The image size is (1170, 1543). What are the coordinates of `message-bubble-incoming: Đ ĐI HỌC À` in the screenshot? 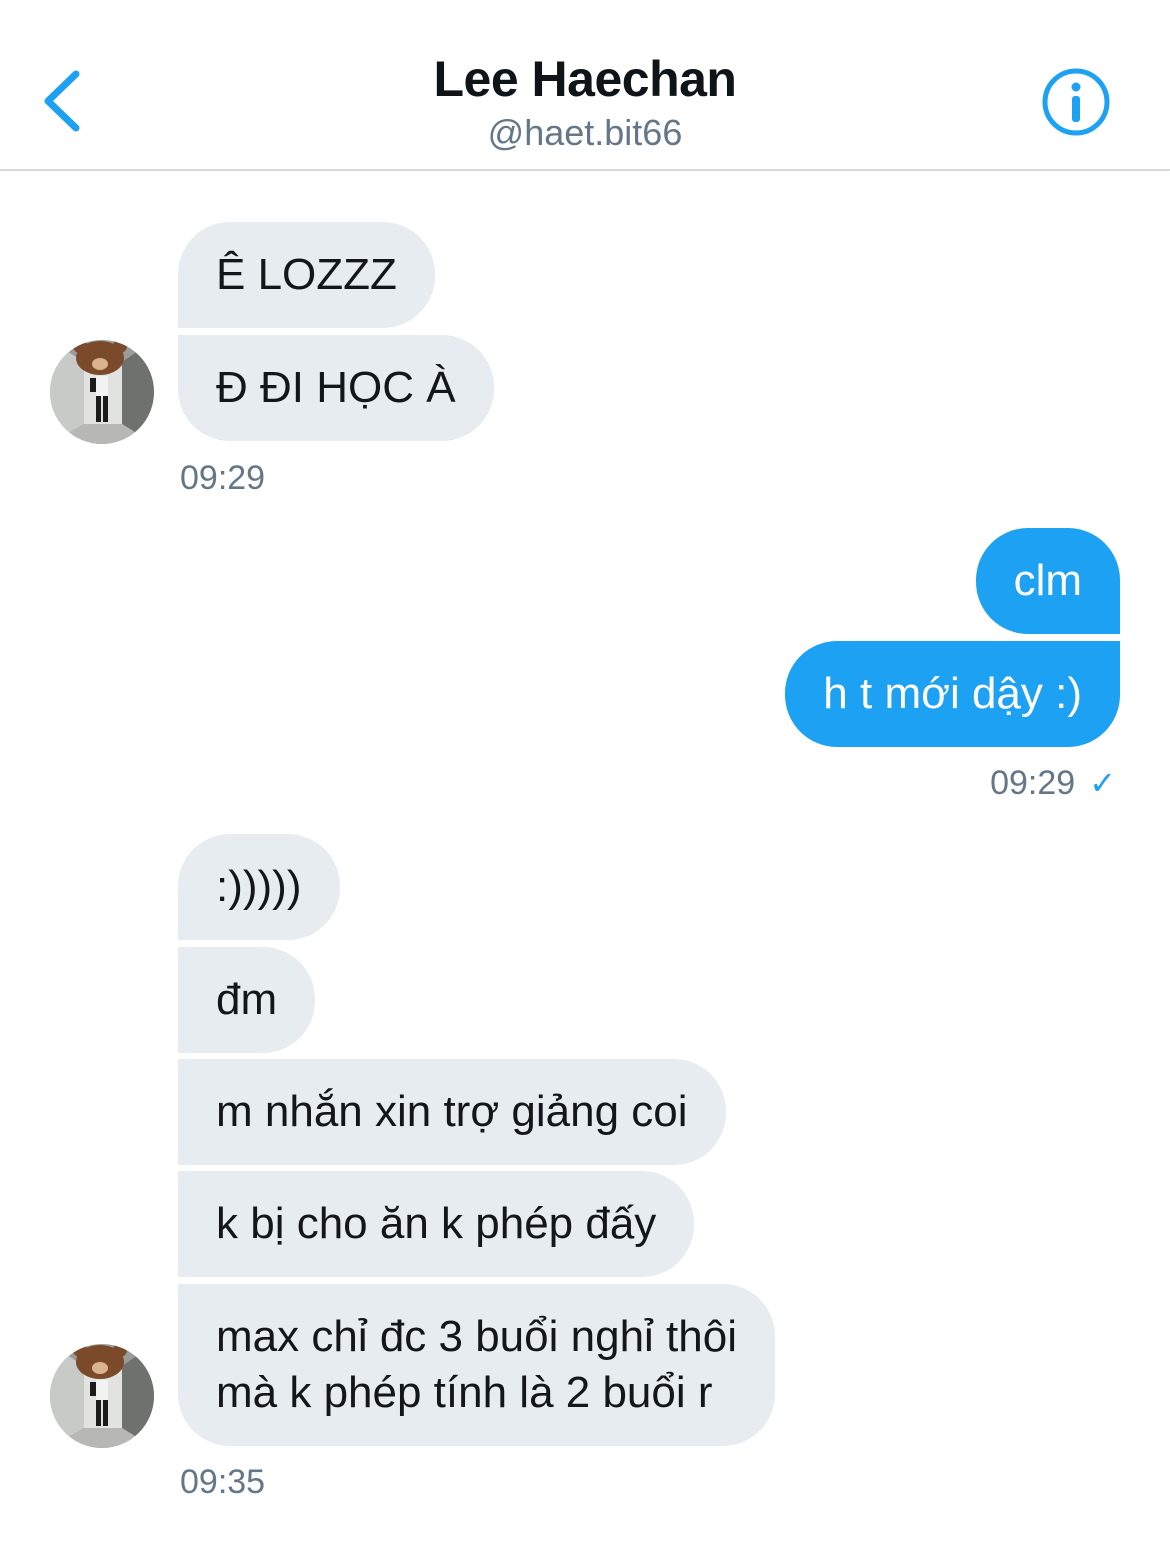 It's located at (336, 388).